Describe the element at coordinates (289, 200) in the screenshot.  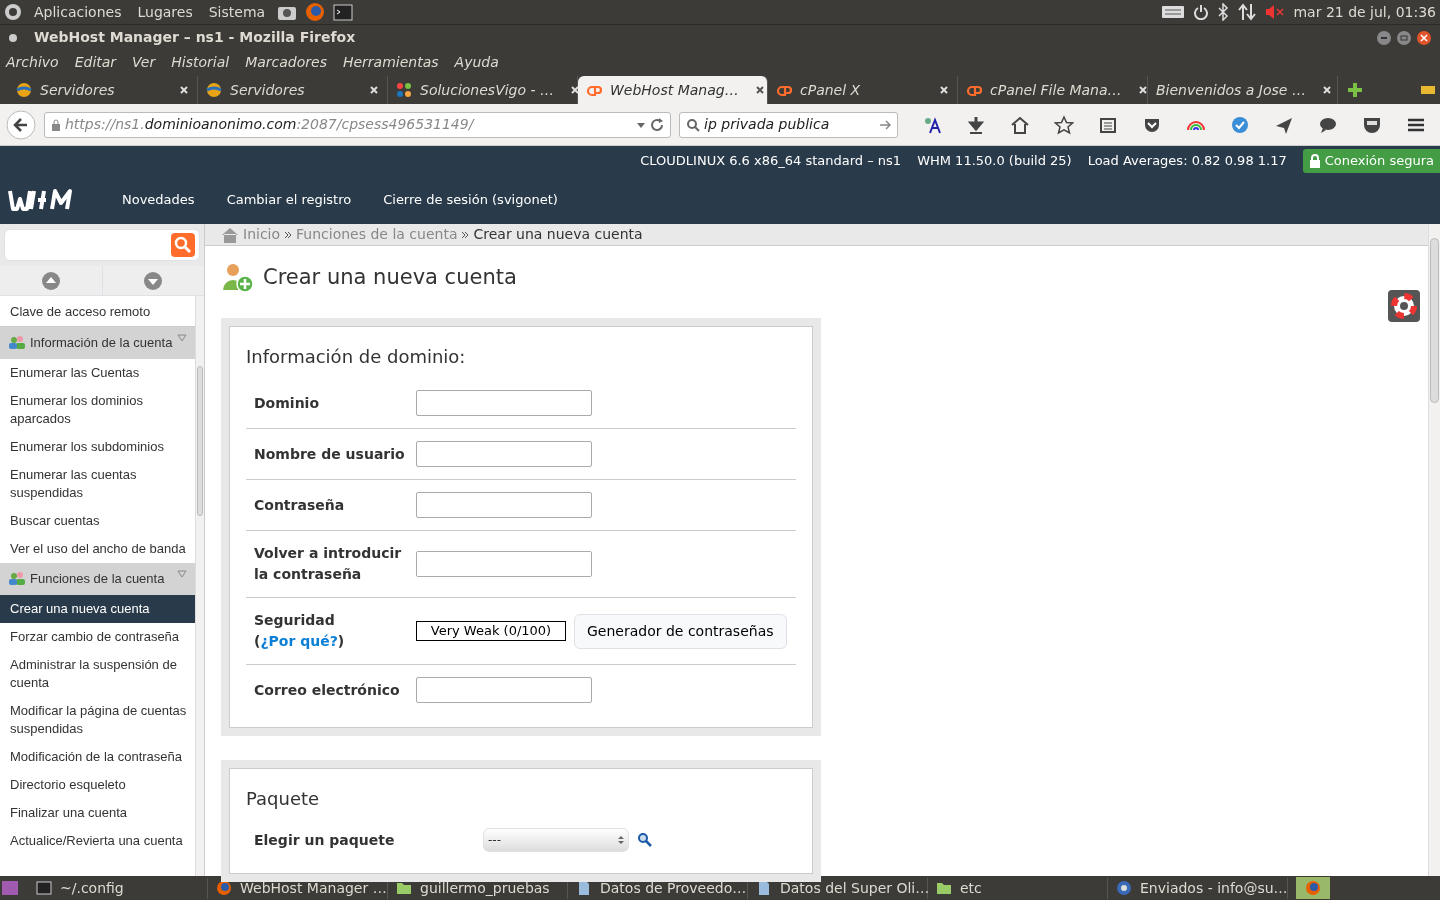
I see `header-nav-link: Cambiar el registro` at that location.